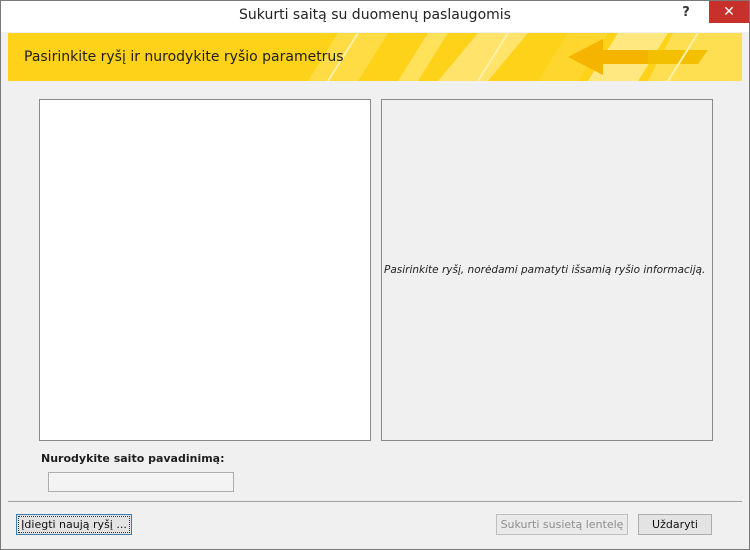 Image resolution: width=750 pixels, height=550 pixels. I want to click on footer-separator, so click(375, 501).